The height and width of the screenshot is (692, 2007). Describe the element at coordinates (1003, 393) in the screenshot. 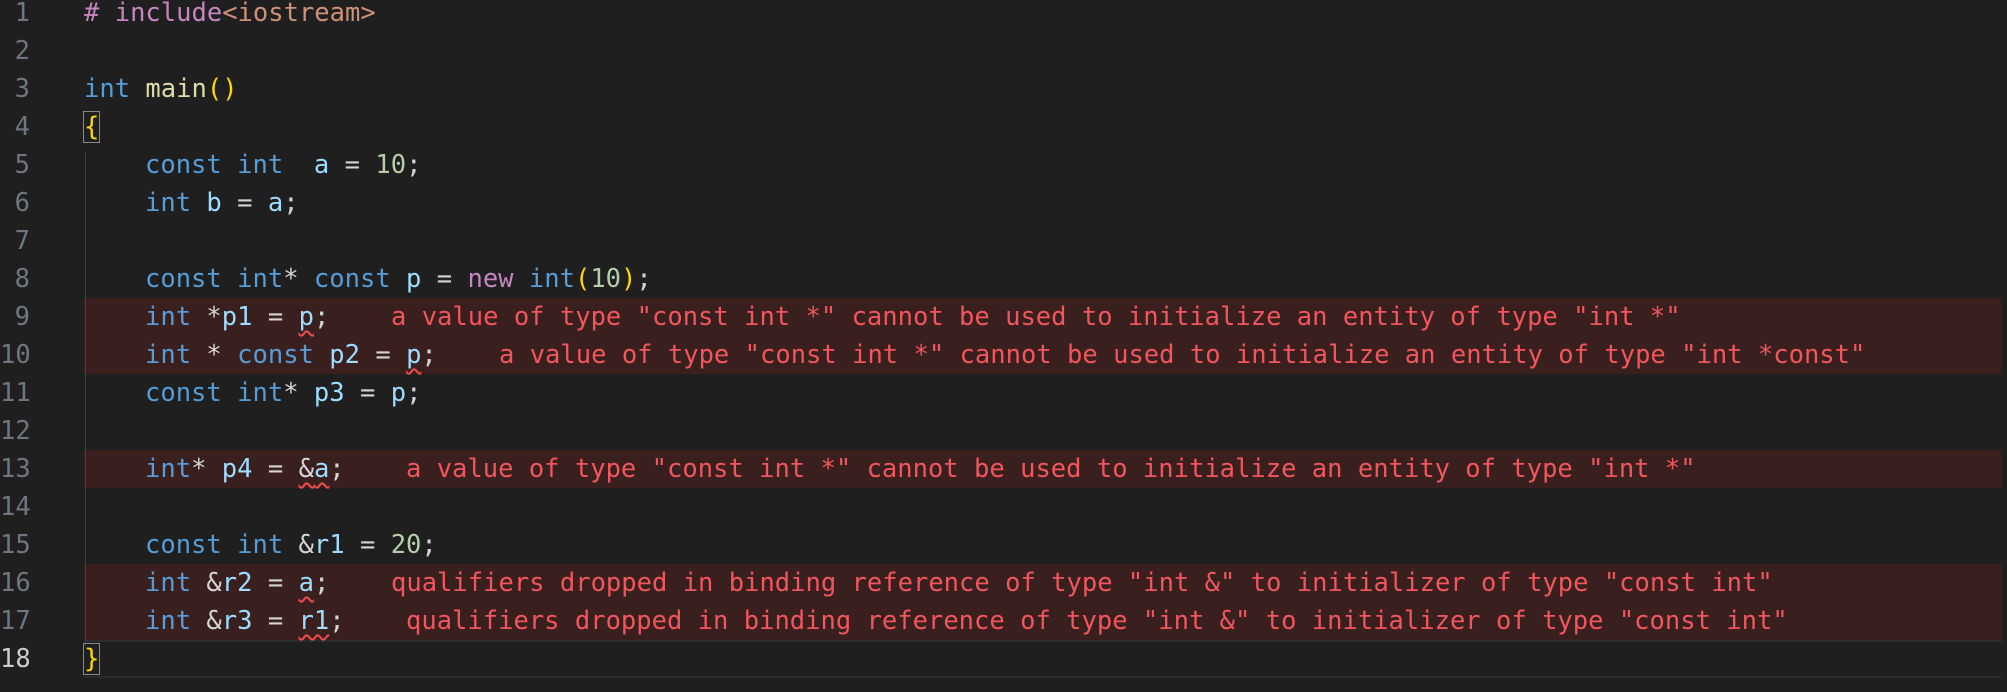

I see `code-line: 11 const int* p3 = p;` at that location.